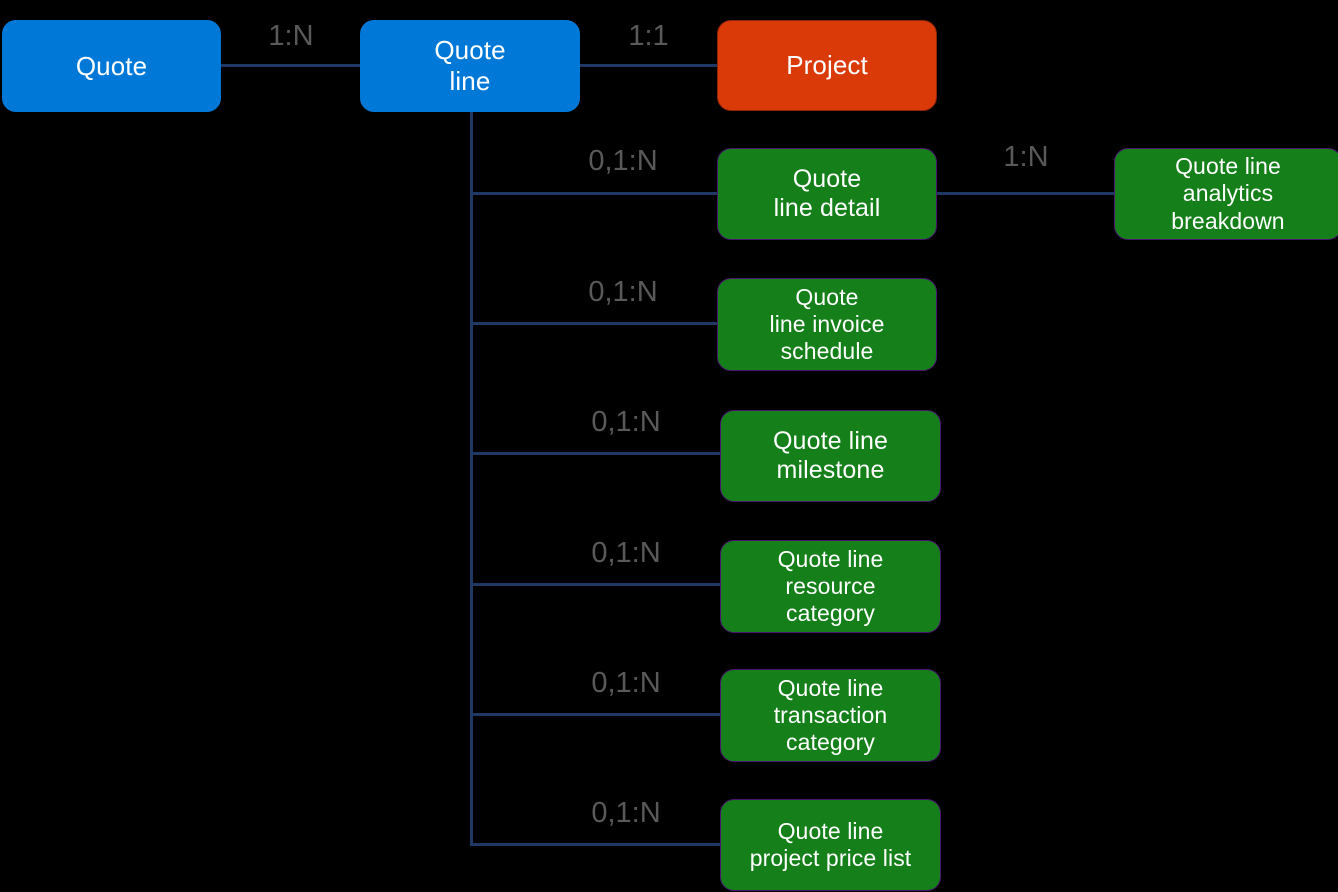  Describe the element at coordinates (623, 161) in the screenshot. I see `cardinality-quote-line-to-detail: 0,1:N` at that location.